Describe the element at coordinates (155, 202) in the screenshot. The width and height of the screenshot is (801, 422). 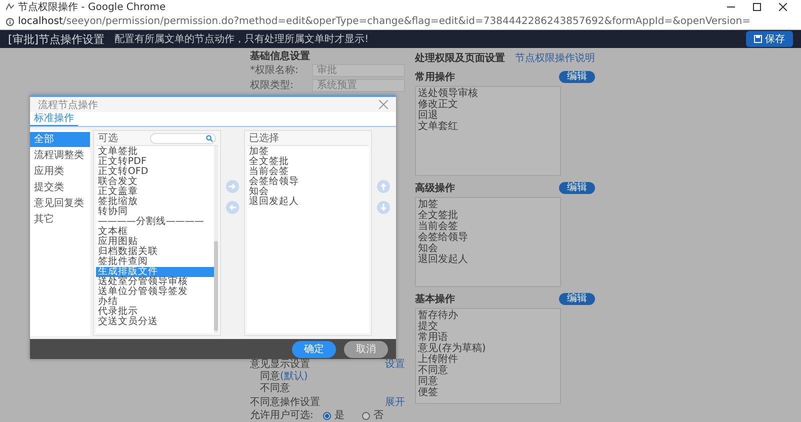
I see `list-item: 签批缩放` at that location.